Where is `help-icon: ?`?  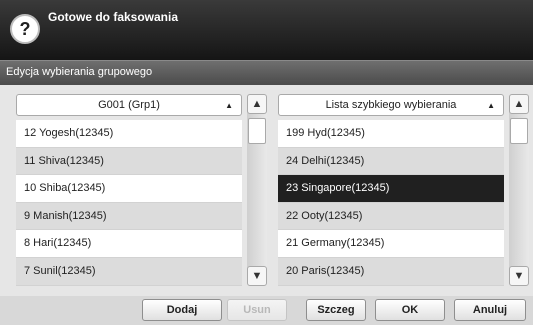 help-icon: ? is located at coordinates (25, 29).